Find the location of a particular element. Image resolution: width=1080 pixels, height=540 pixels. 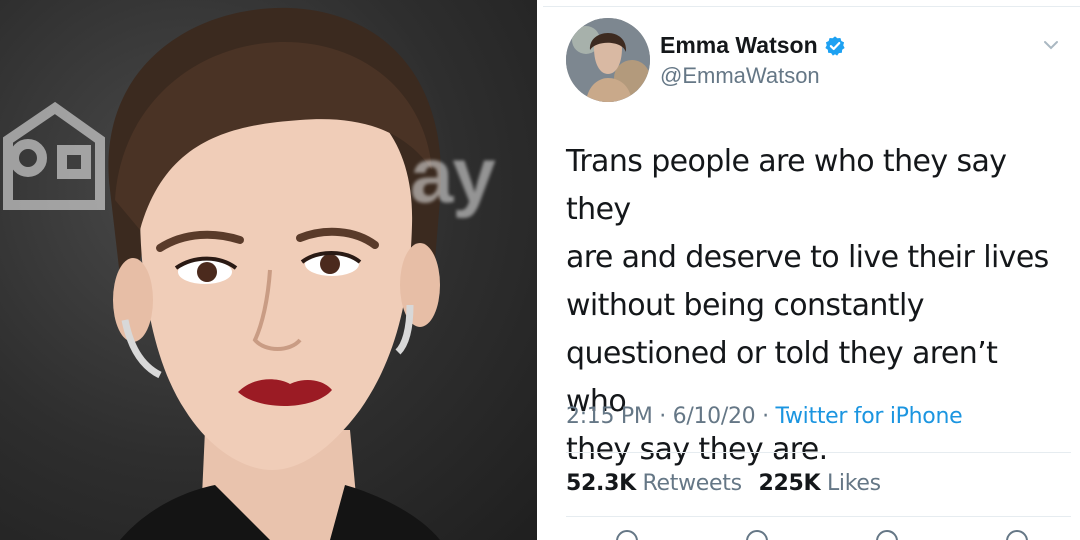

tweet-meta: 2:15 PM · 6/10/20 · Twitter for iPhone is located at coordinates (764, 416).